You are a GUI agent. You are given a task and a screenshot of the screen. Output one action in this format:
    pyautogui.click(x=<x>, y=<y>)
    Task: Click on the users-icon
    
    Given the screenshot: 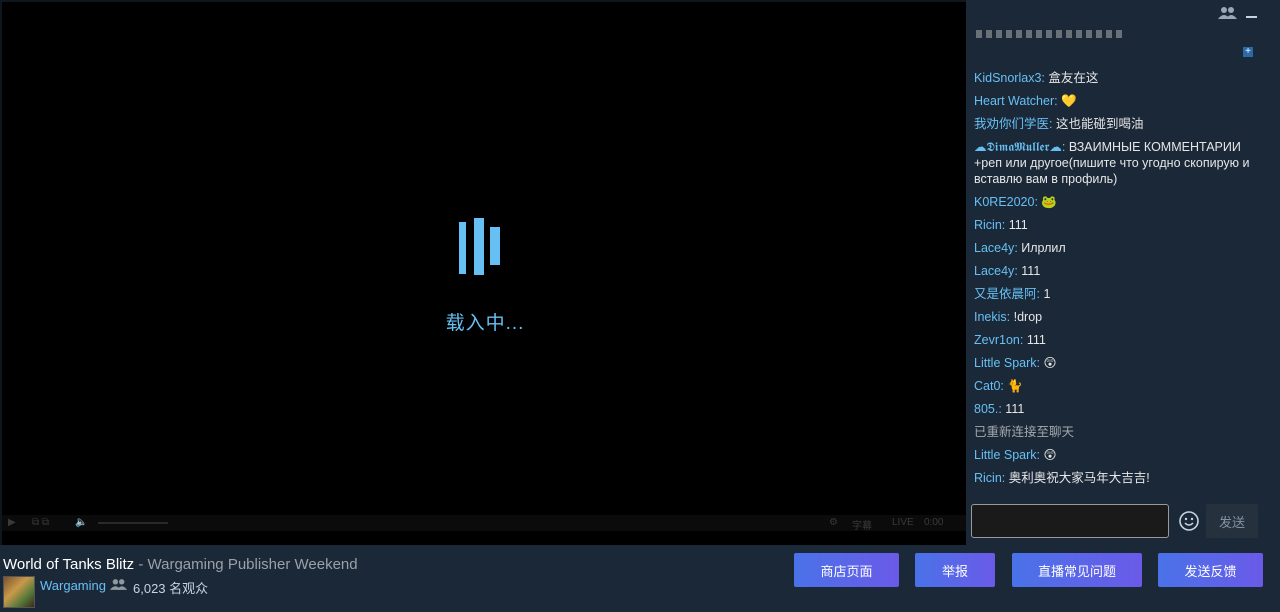 What is the action you would take?
    pyautogui.click(x=1228, y=13)
    